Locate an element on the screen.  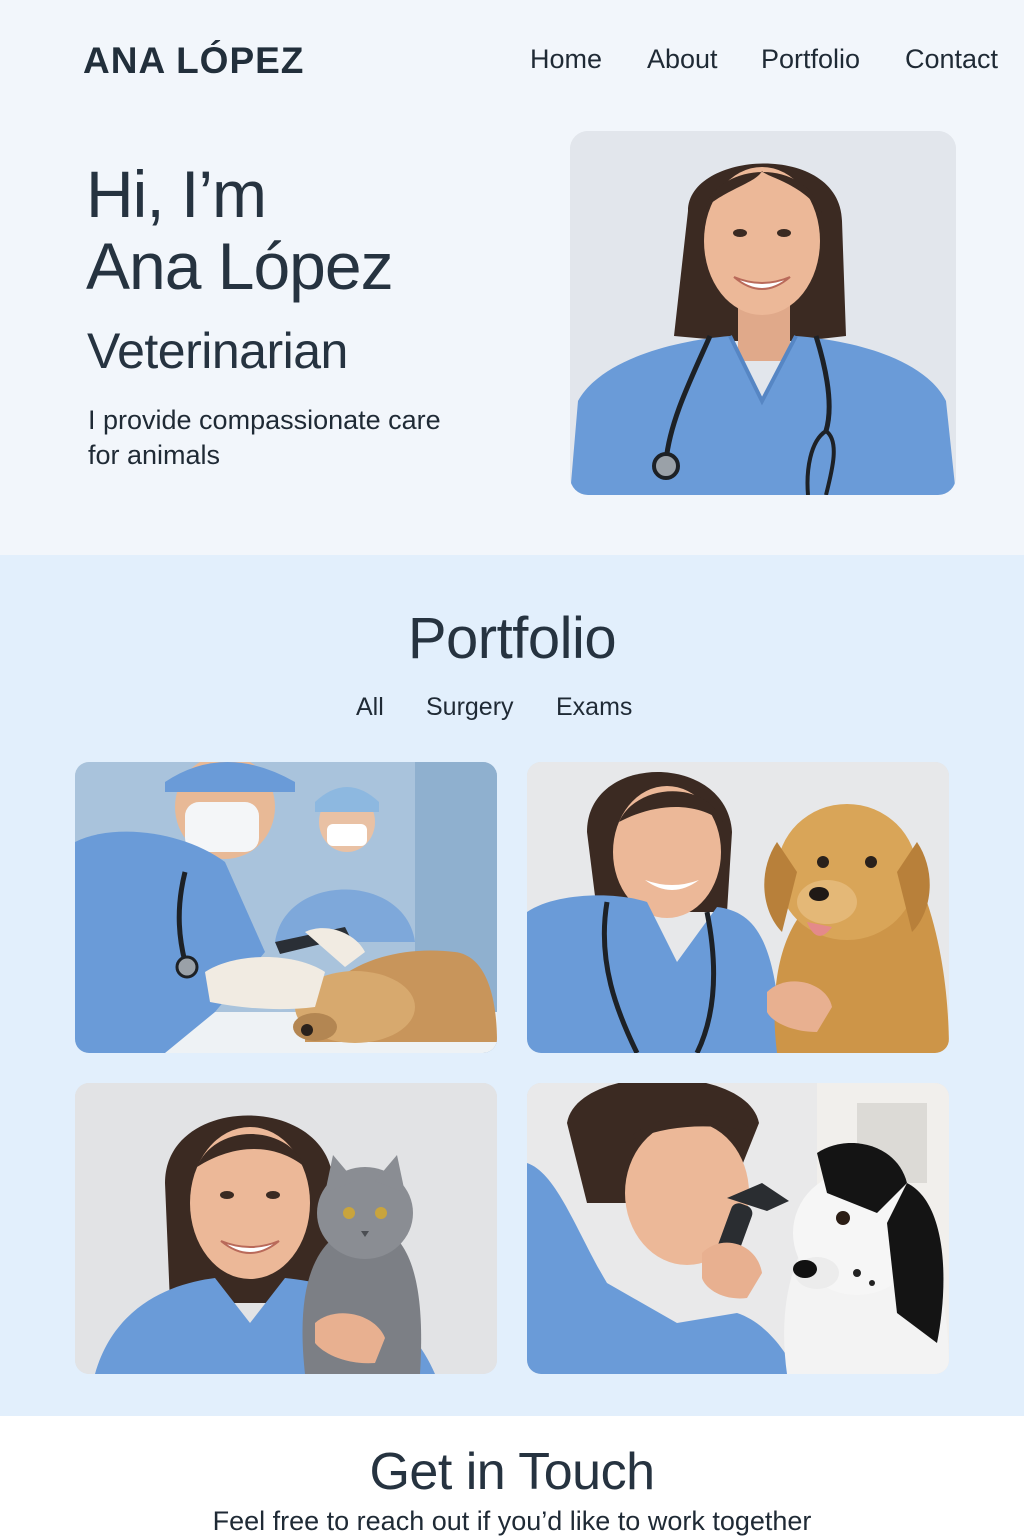
golden-retriever-photo is located at coordinates (738, 907).